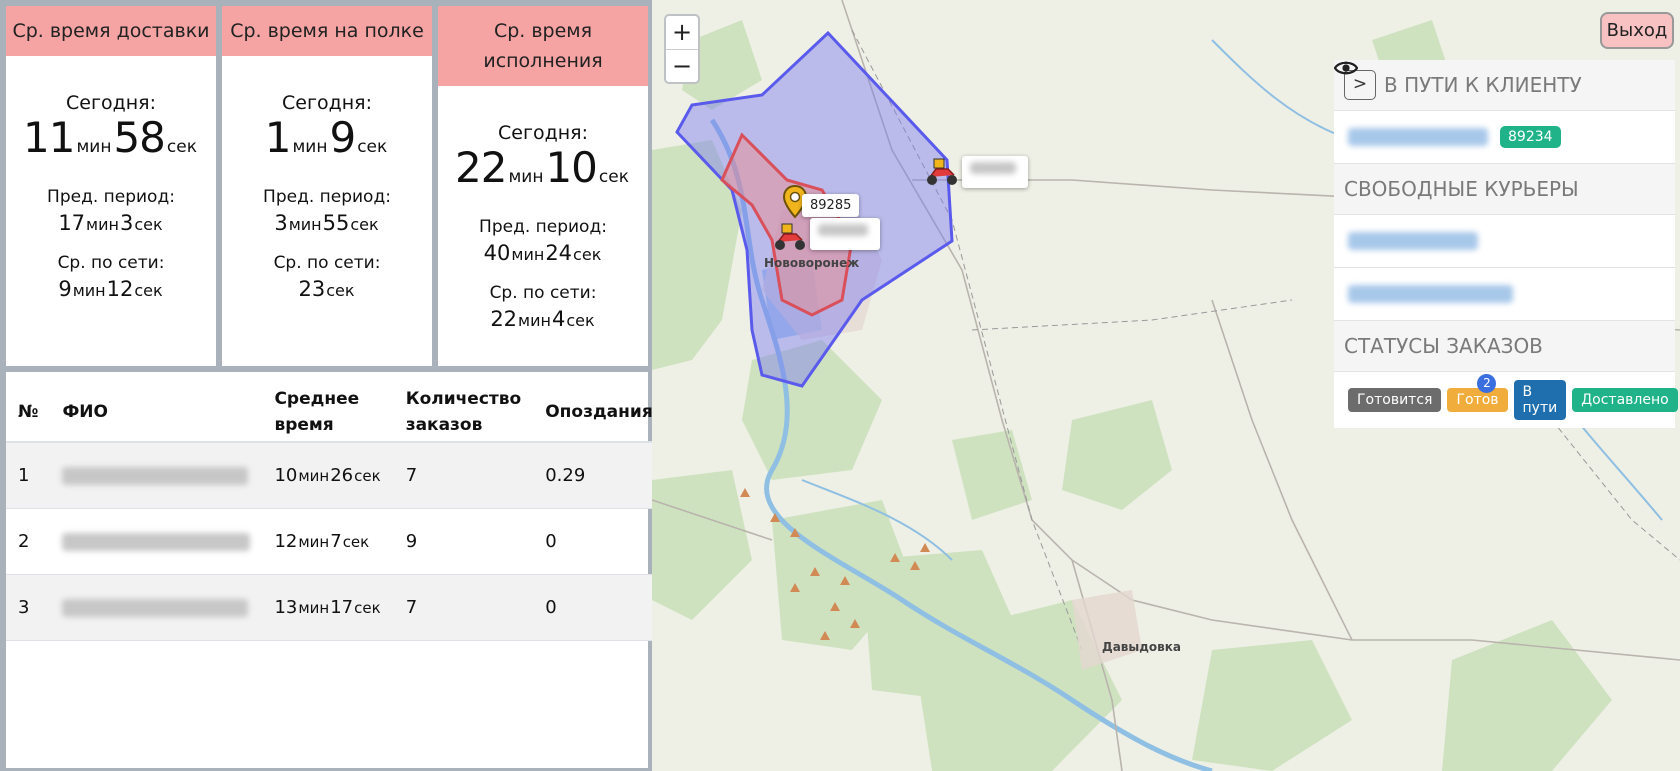  I want to click on col-late: Опоздания, so click(599, 407).